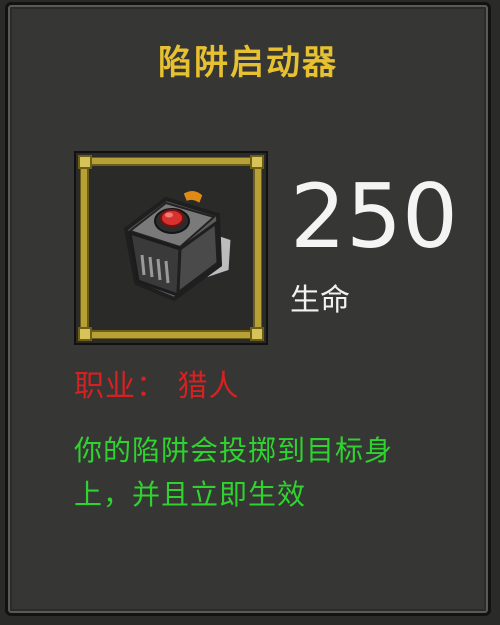  I want to click on class-requirement: 职业： 猎人, so click(157, 386).